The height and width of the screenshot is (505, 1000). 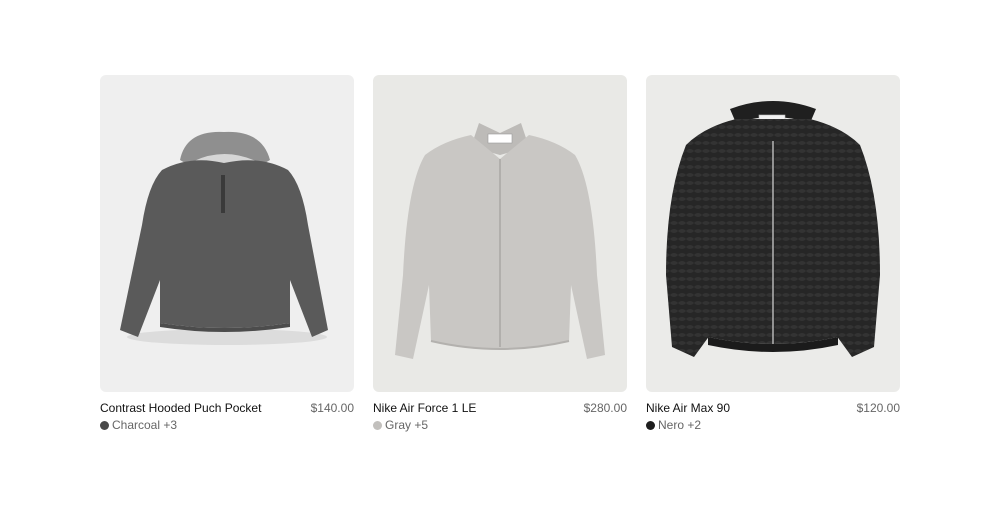 I want to click on product-price: $120.00, so click(x=878, y=408).